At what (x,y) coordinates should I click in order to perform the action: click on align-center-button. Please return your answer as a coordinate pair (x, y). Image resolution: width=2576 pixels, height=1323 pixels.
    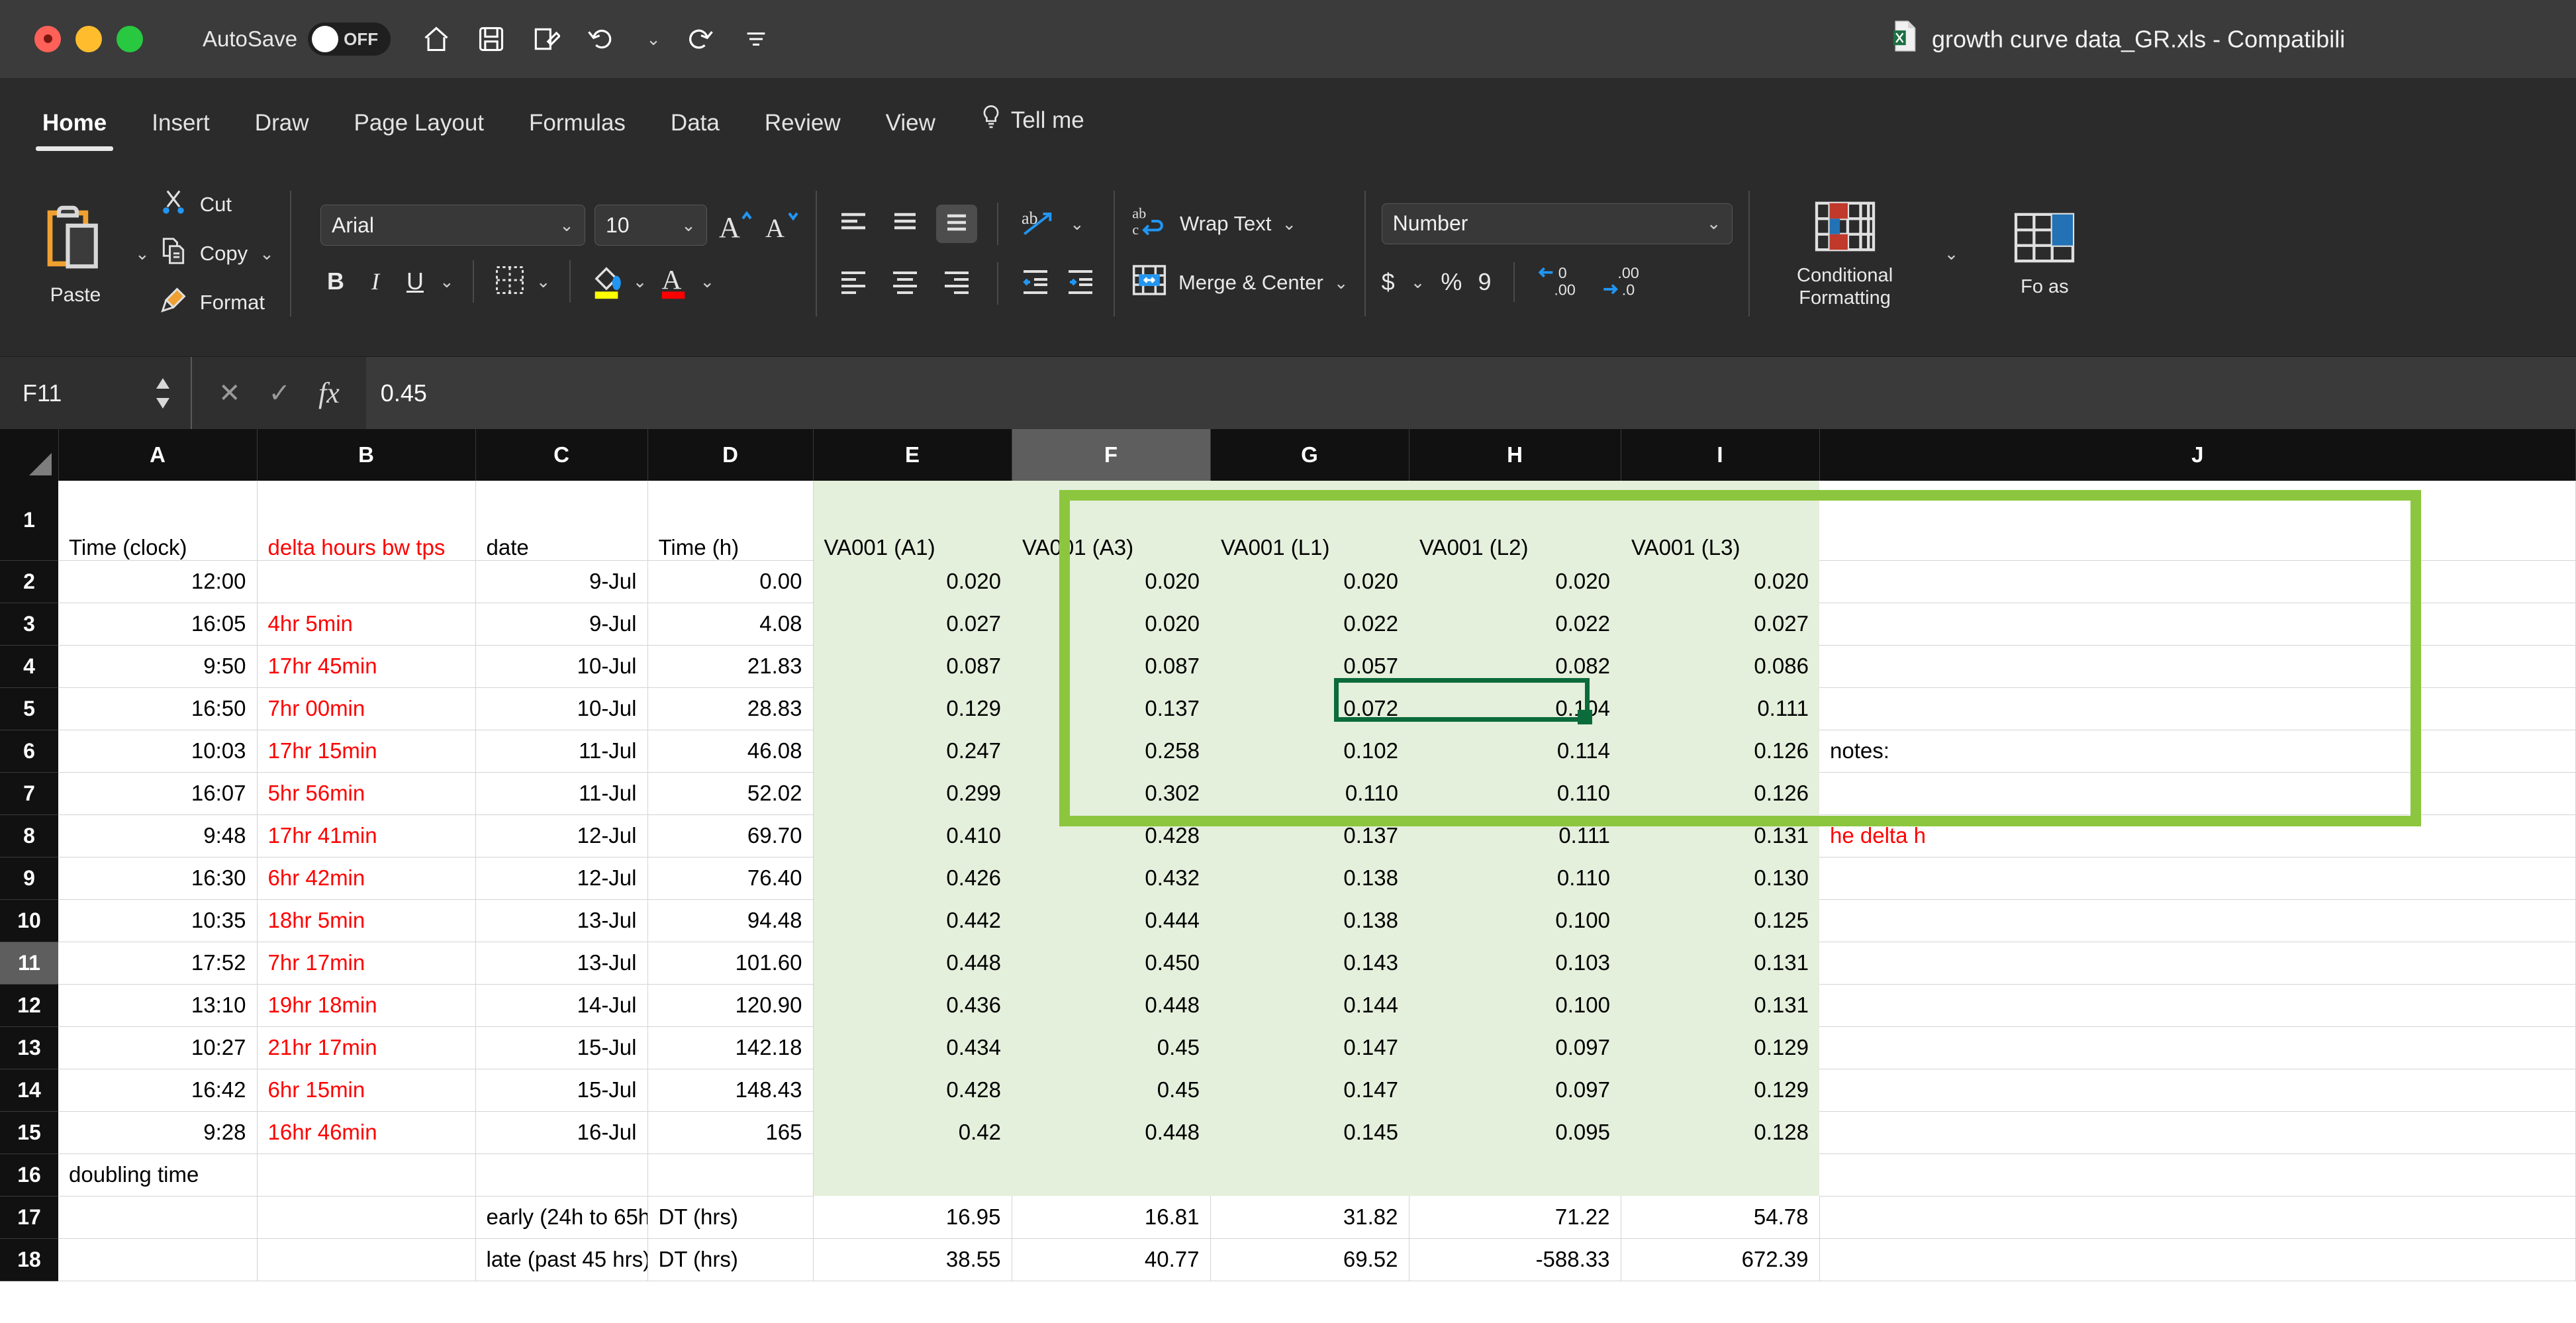
    Looking at the image, I should click on (905, 283).